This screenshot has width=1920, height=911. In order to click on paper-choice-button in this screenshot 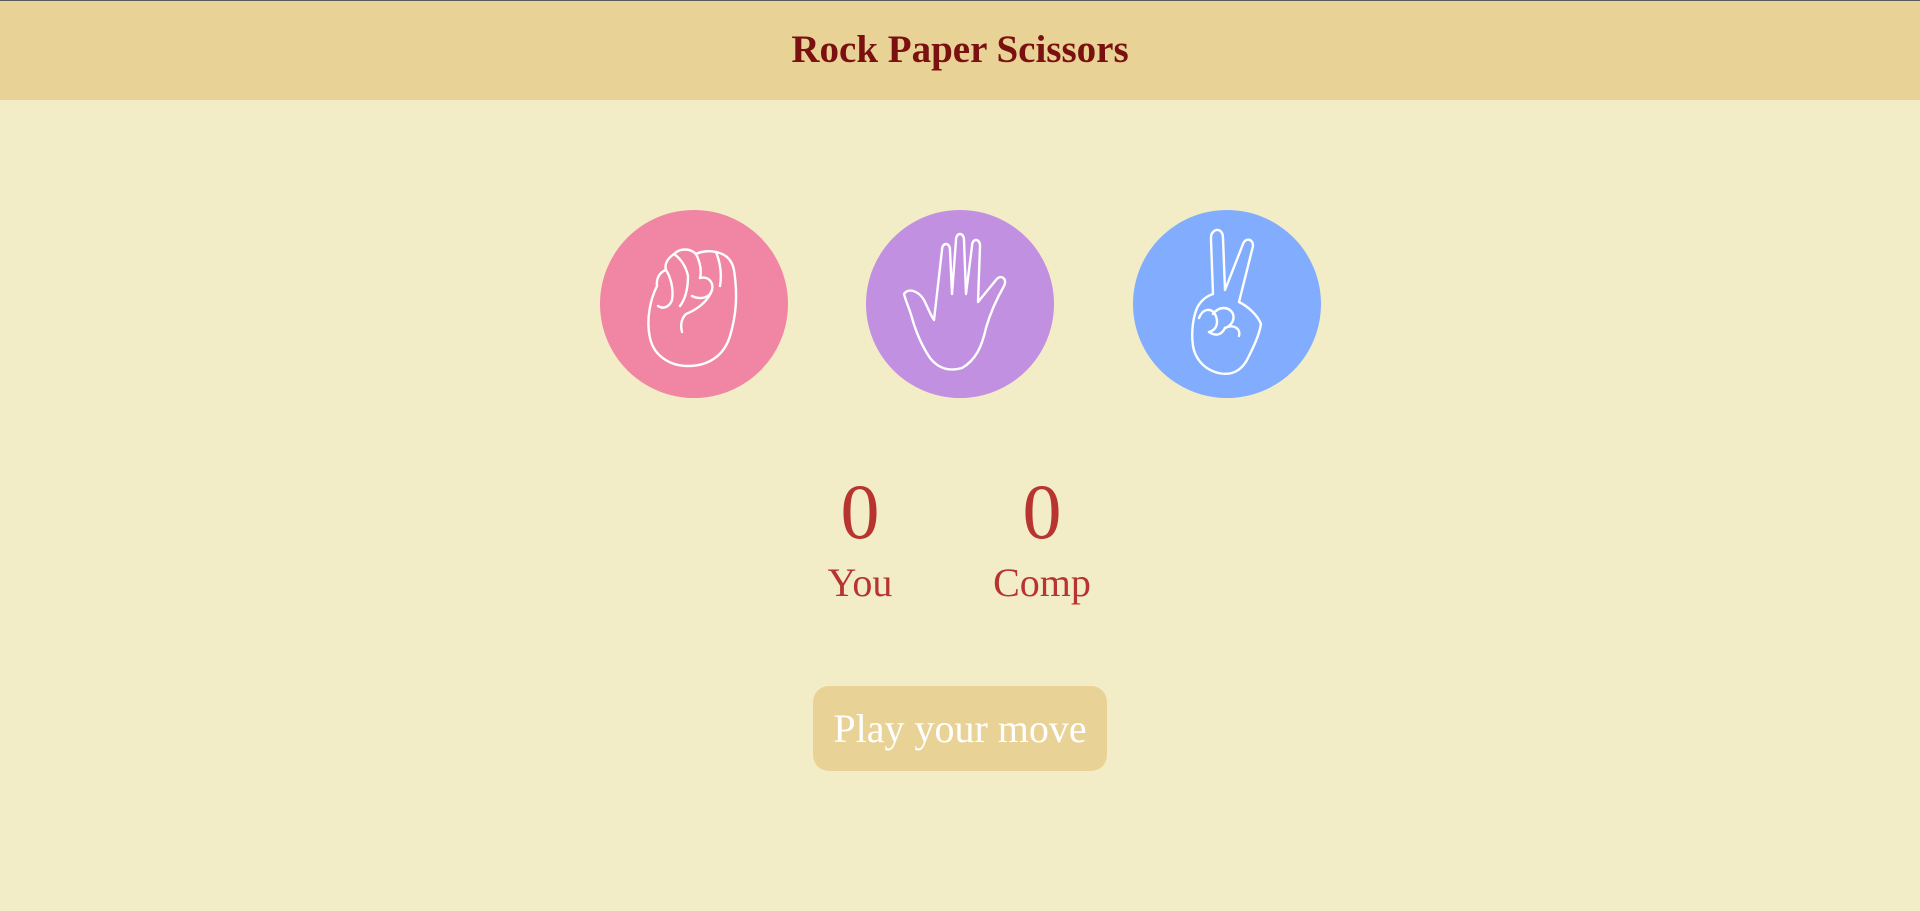, I will do `click(960, 304)`.